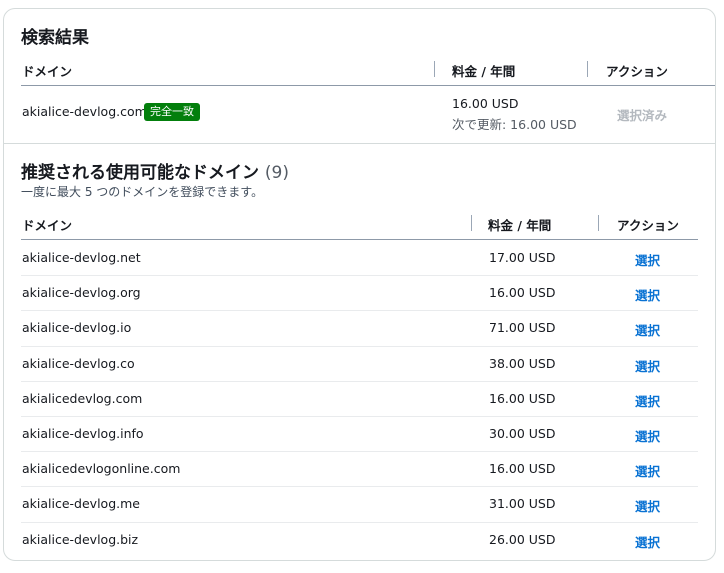 Image resolution: width=724 pixels, height=573 pixels. What do you see at coordinates (84, 111) in the screenshot?
I see `domain-name: akialice-devlog.com` at bounding box center [84, 111].